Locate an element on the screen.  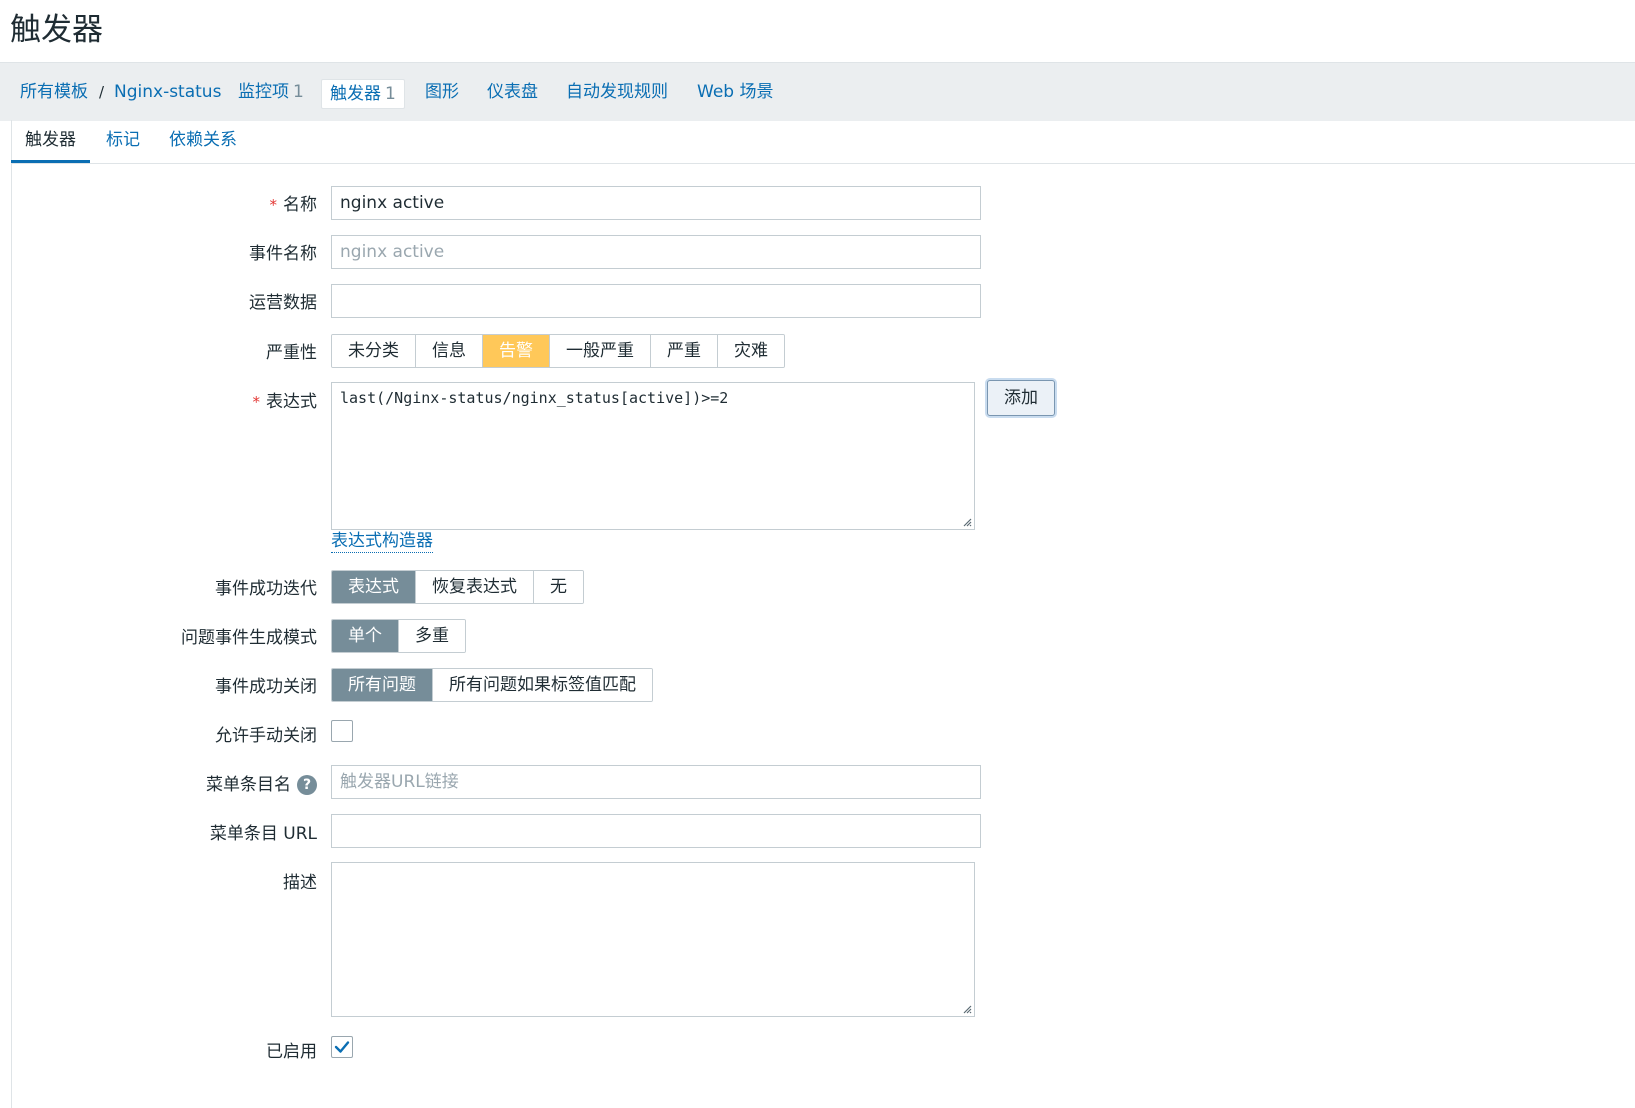
ok-event-closes-selector: 所有问题 所有问题如果标签值匹配 is located at coordinates (492, 685).